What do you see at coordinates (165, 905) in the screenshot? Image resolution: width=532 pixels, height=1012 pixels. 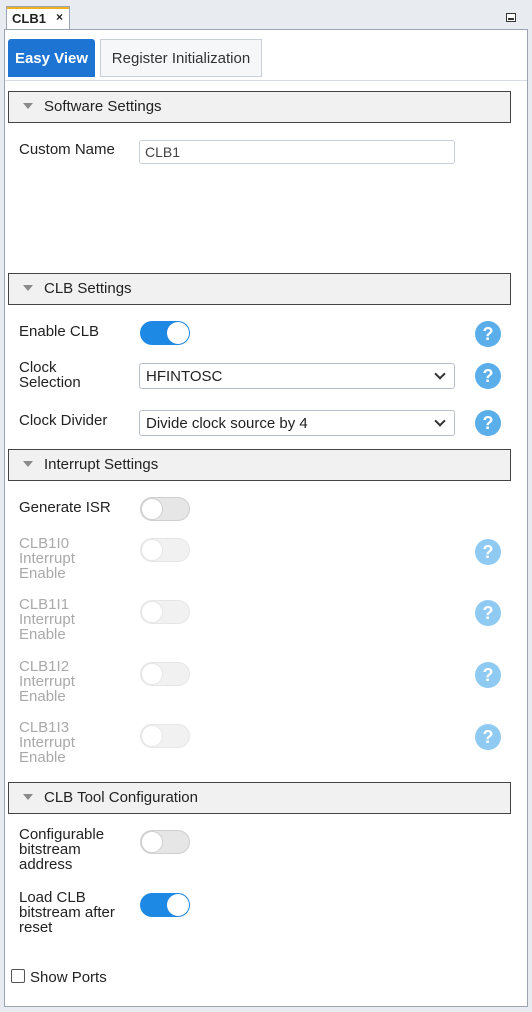 I see `load-bitstream-toggle` at bounding box center [165, 905].